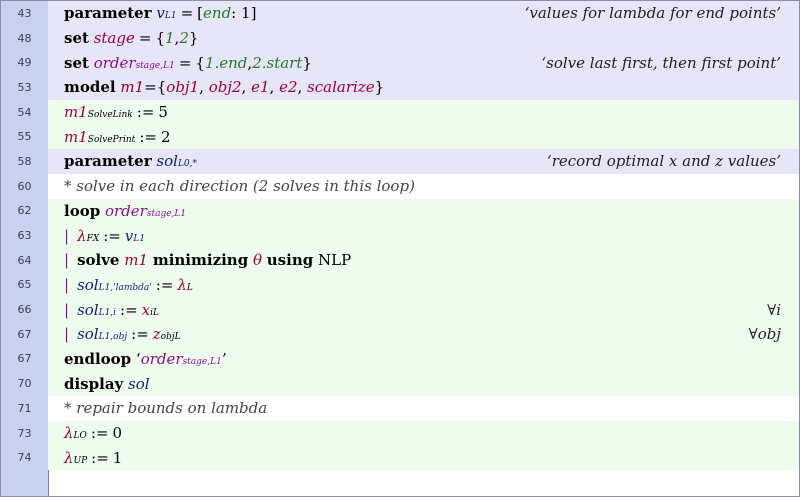 The height and width of the screenshot is (497, 800). Describe the element at coordinates (24, 285) in the screenshot. I see `line-number: 65` at that location.